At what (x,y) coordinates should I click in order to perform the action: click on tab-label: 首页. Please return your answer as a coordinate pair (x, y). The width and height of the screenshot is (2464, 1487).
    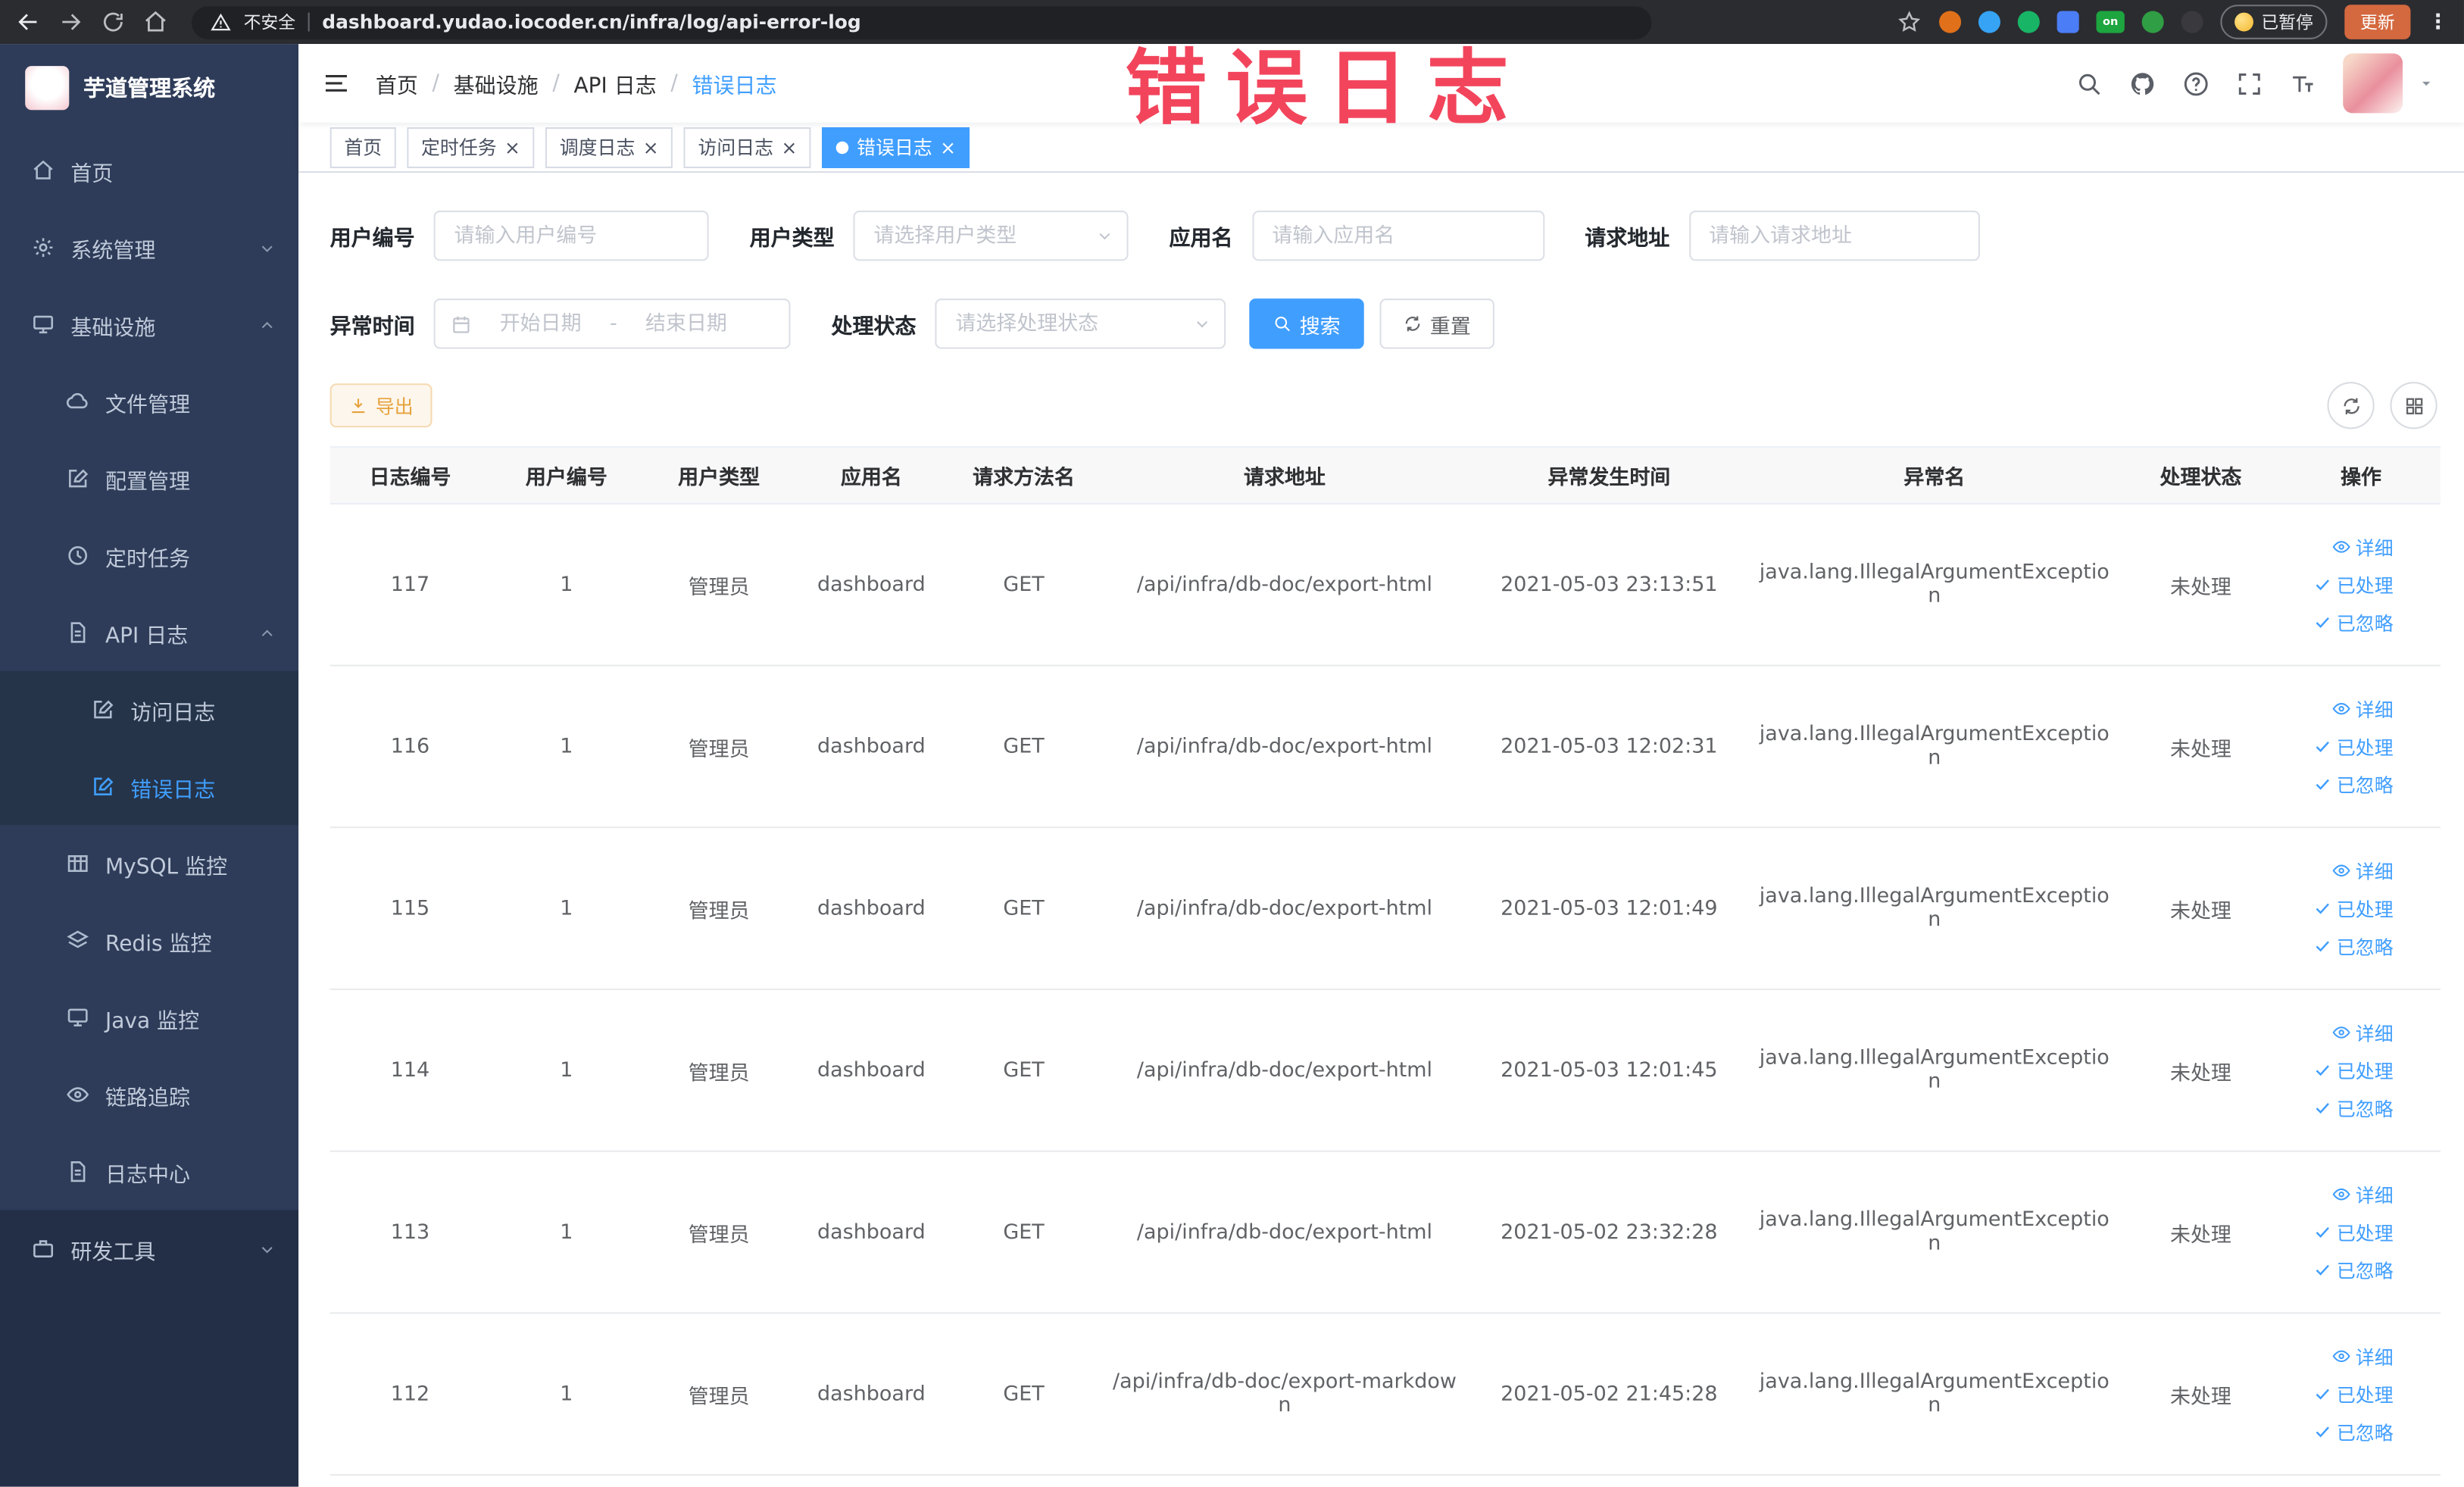
    Looking at the image, I should click on (363, 147).